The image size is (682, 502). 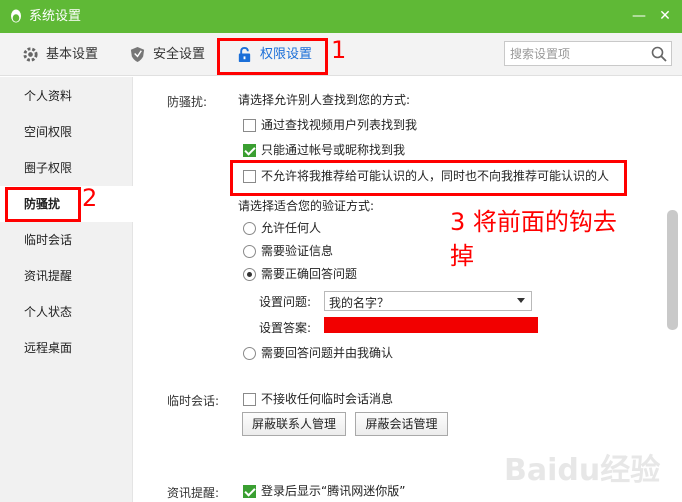 I want to click on checkbox-find-by-video-list, so click(x=249, y=125).